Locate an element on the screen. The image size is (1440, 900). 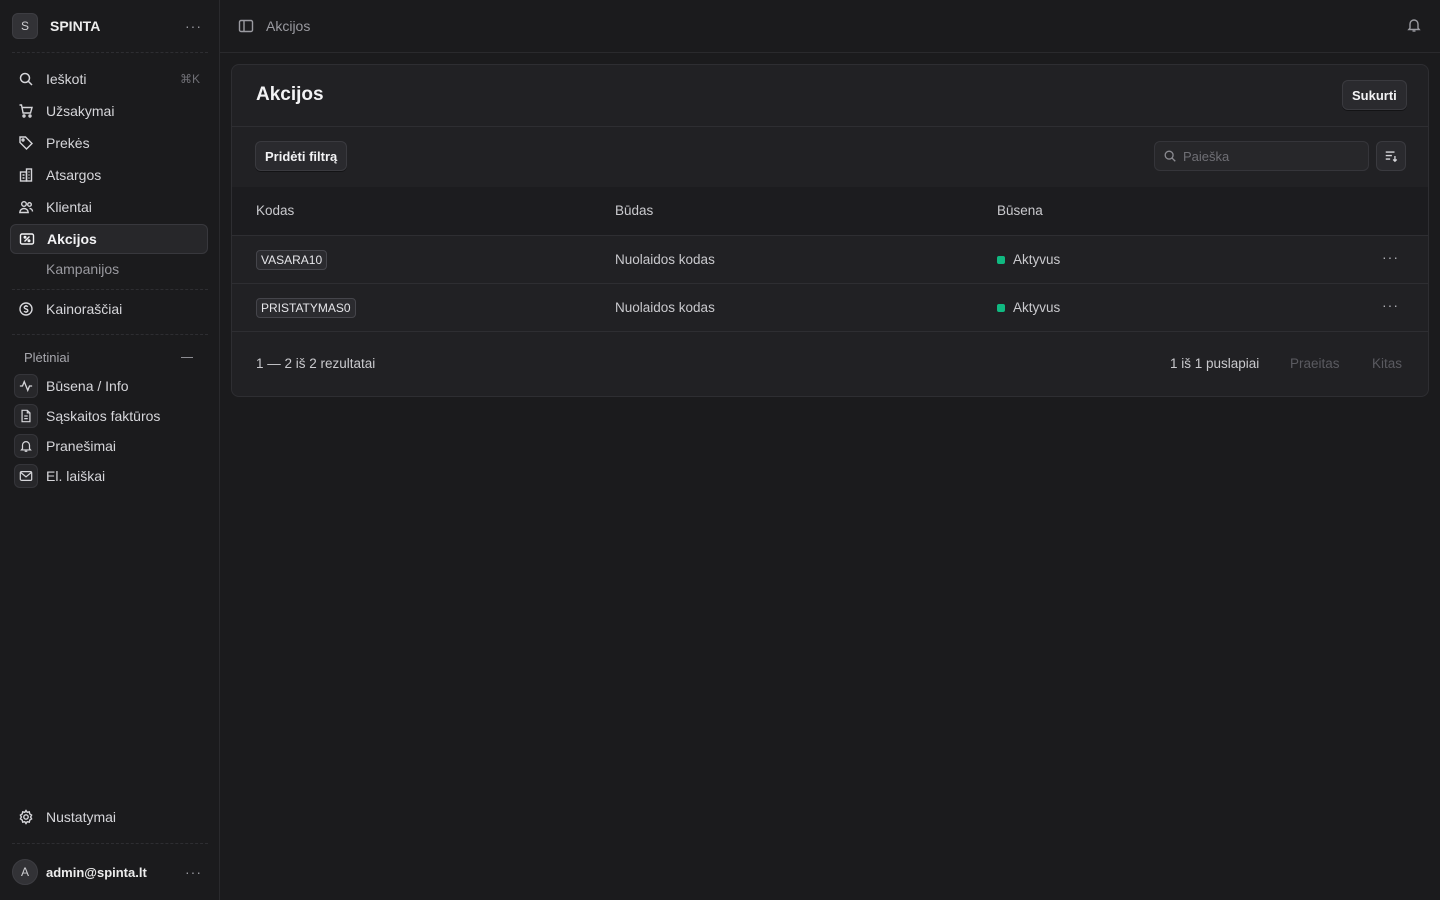
pagination-next-button: Kitas is located at coordinates (1387, 363).